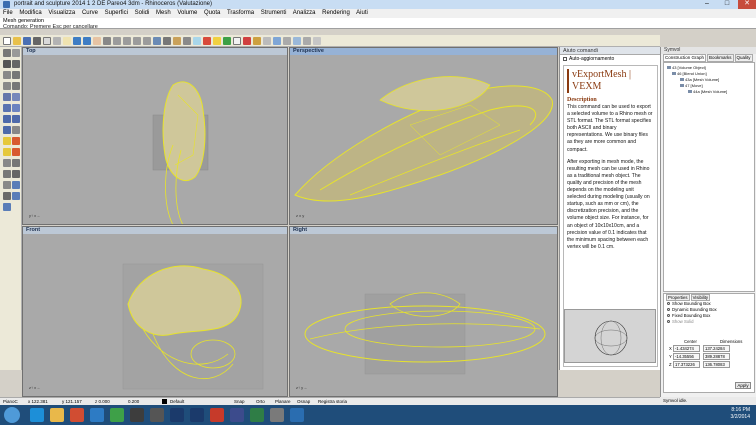 The height and width of the screenshot is (425, 756). Describe the element at coordinates (423, 311) in the screenshot. I see `viewport-right: Right z↑ y→` at that location.